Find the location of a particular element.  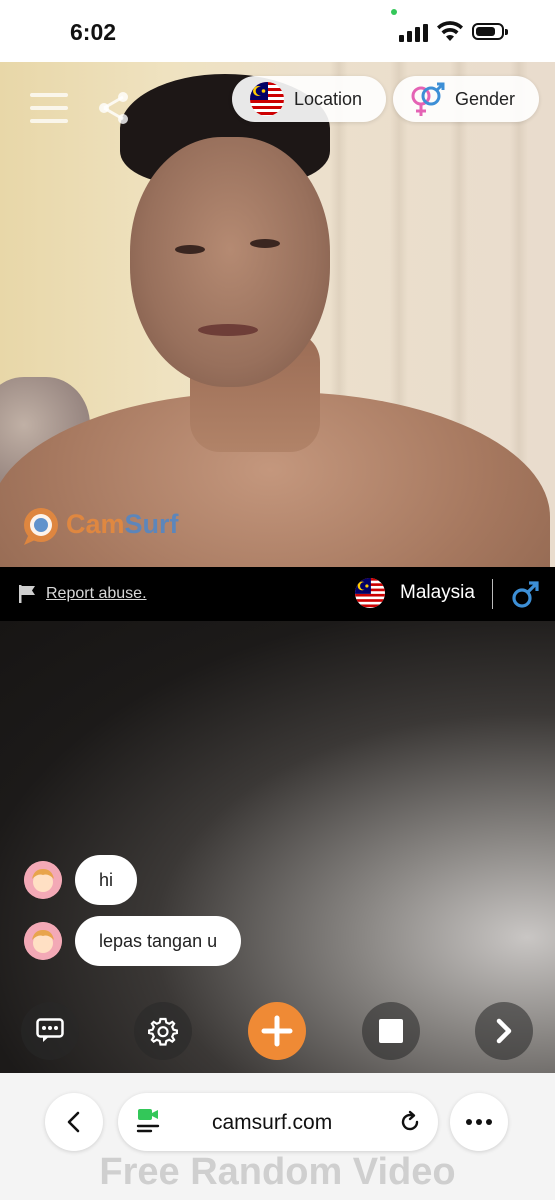

back-button is located at coordinates (74, 1122).